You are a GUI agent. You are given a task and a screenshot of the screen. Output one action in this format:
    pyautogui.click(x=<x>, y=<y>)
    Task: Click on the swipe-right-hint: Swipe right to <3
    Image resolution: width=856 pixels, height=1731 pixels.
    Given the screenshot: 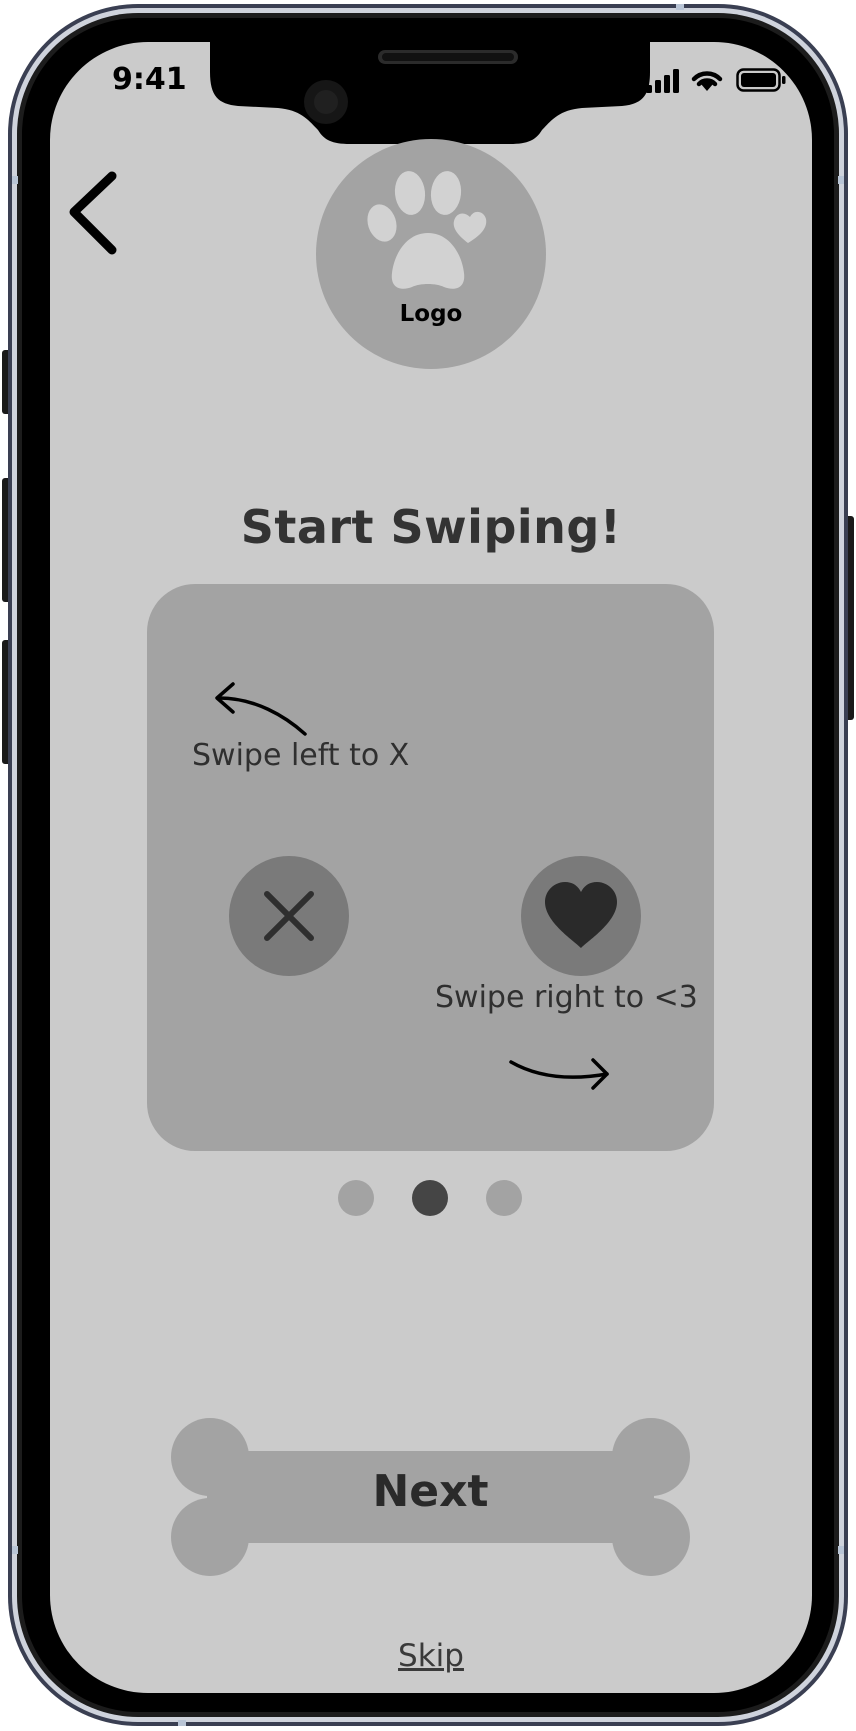 What is the action you would take?
    pyautogui.click(x=566, y=997)
    